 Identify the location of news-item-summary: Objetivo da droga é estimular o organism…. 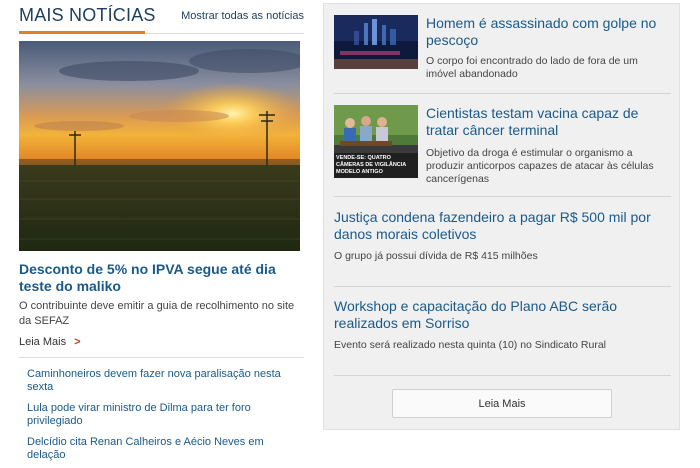
(540, 166).